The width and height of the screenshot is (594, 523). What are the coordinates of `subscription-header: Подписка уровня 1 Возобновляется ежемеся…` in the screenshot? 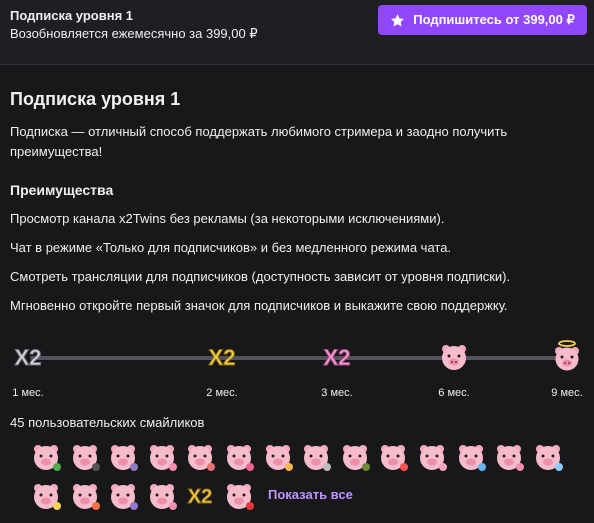 It's located at (297, 32).